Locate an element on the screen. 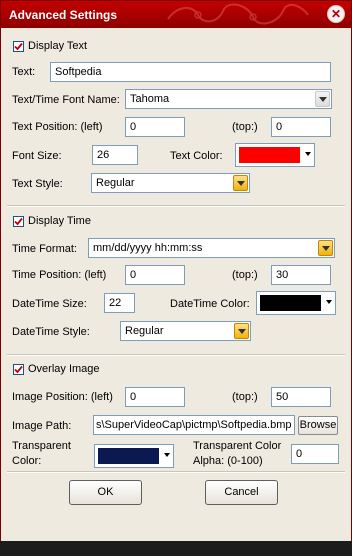  time-position-top-label: (top:) is located at coordinates (245, 275).